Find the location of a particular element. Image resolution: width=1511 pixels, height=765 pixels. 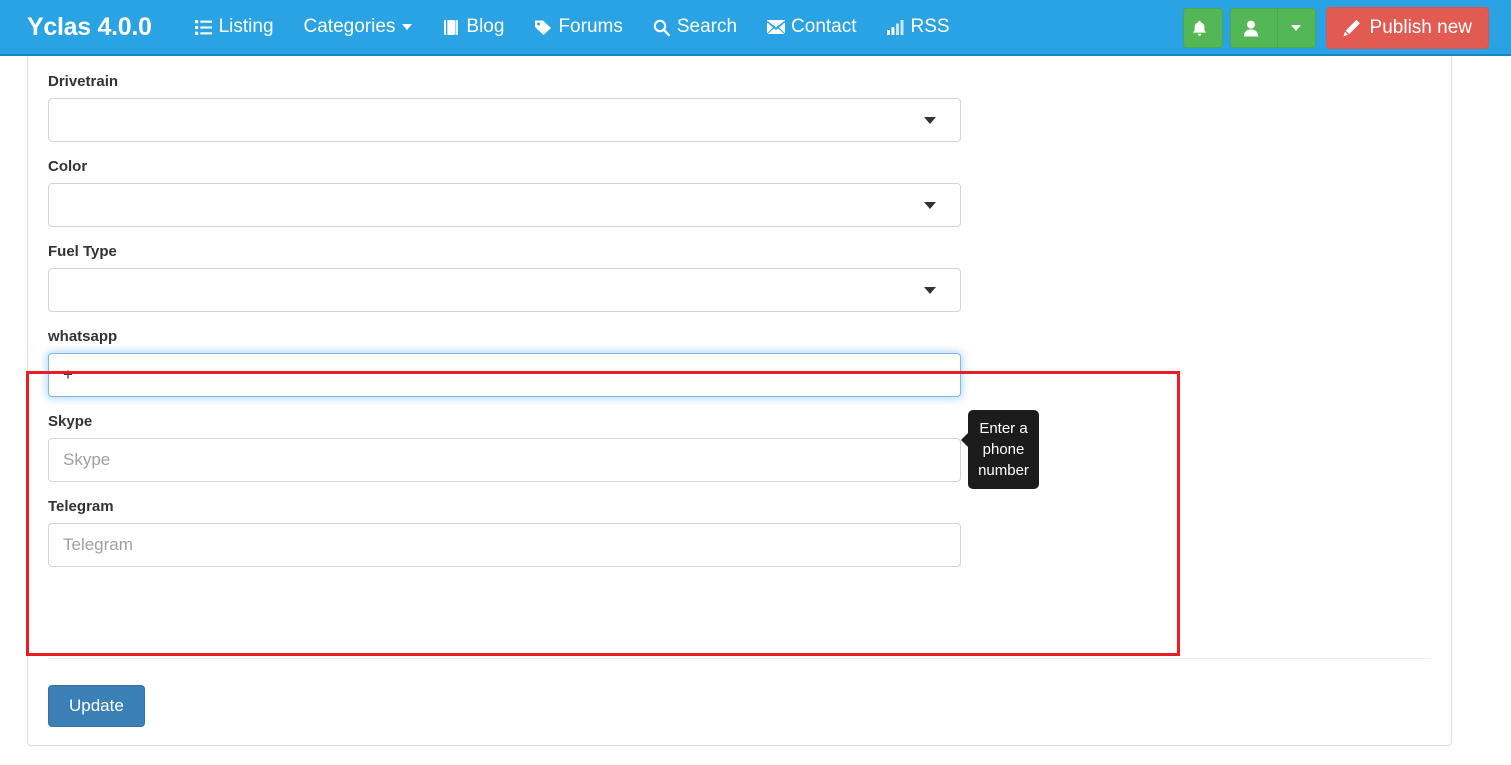

nav-item-contact: Contact is located at coordinates (811, 27).